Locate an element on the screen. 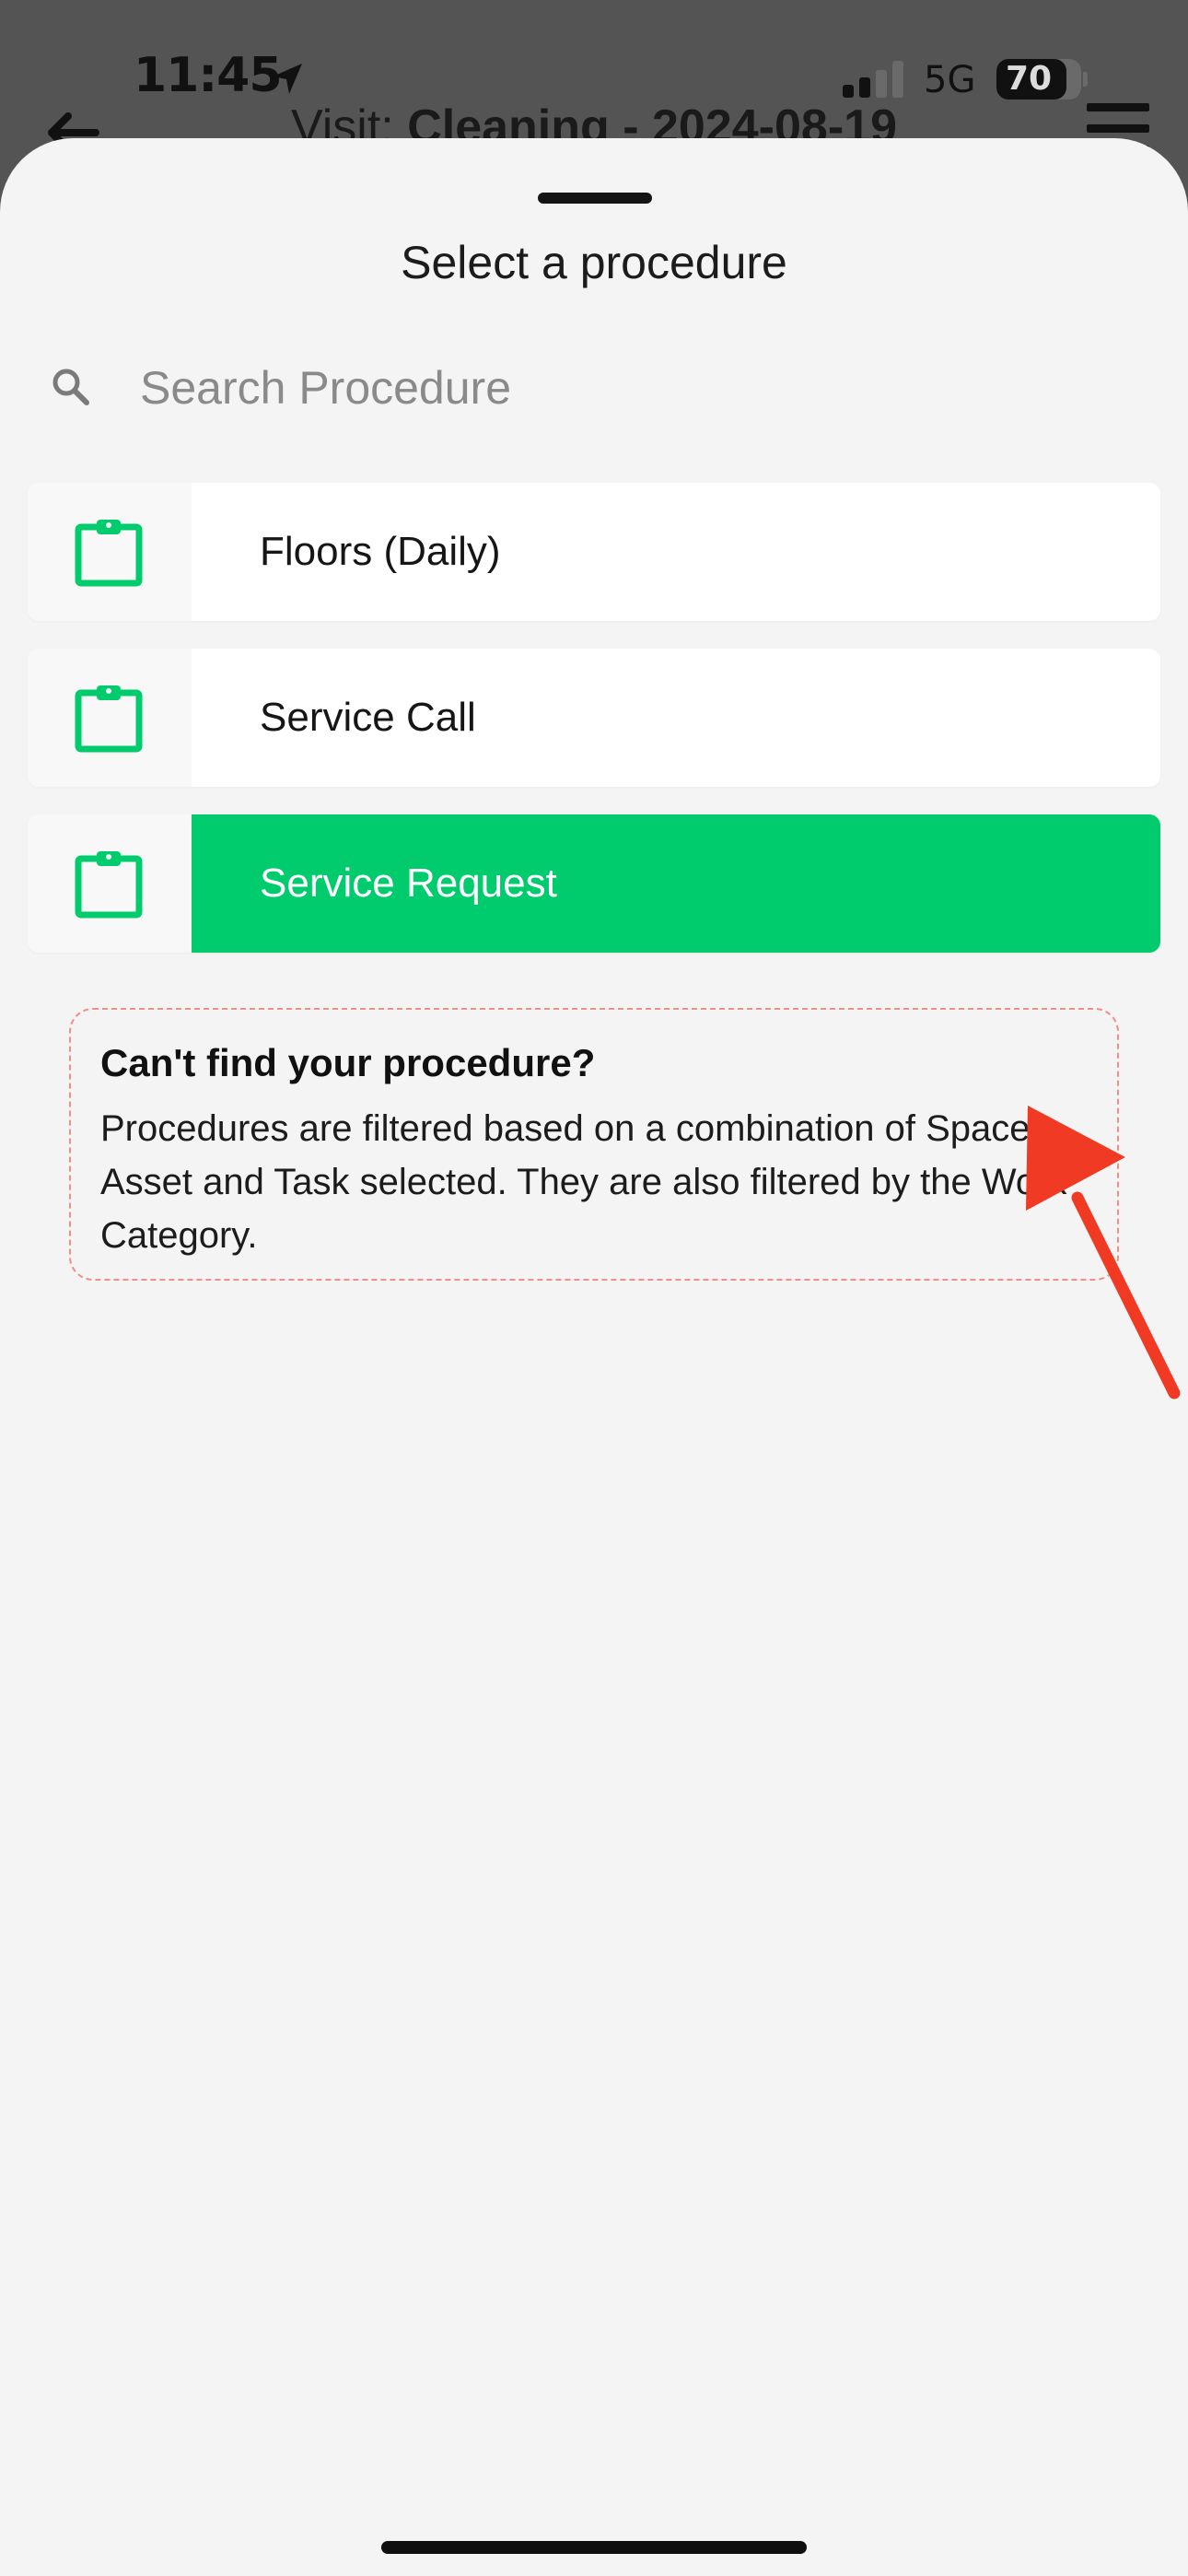 Image resolution: width=1188 pixels, height=2576 pixels. location-arrow-icon is located at coordinates (287, 79).